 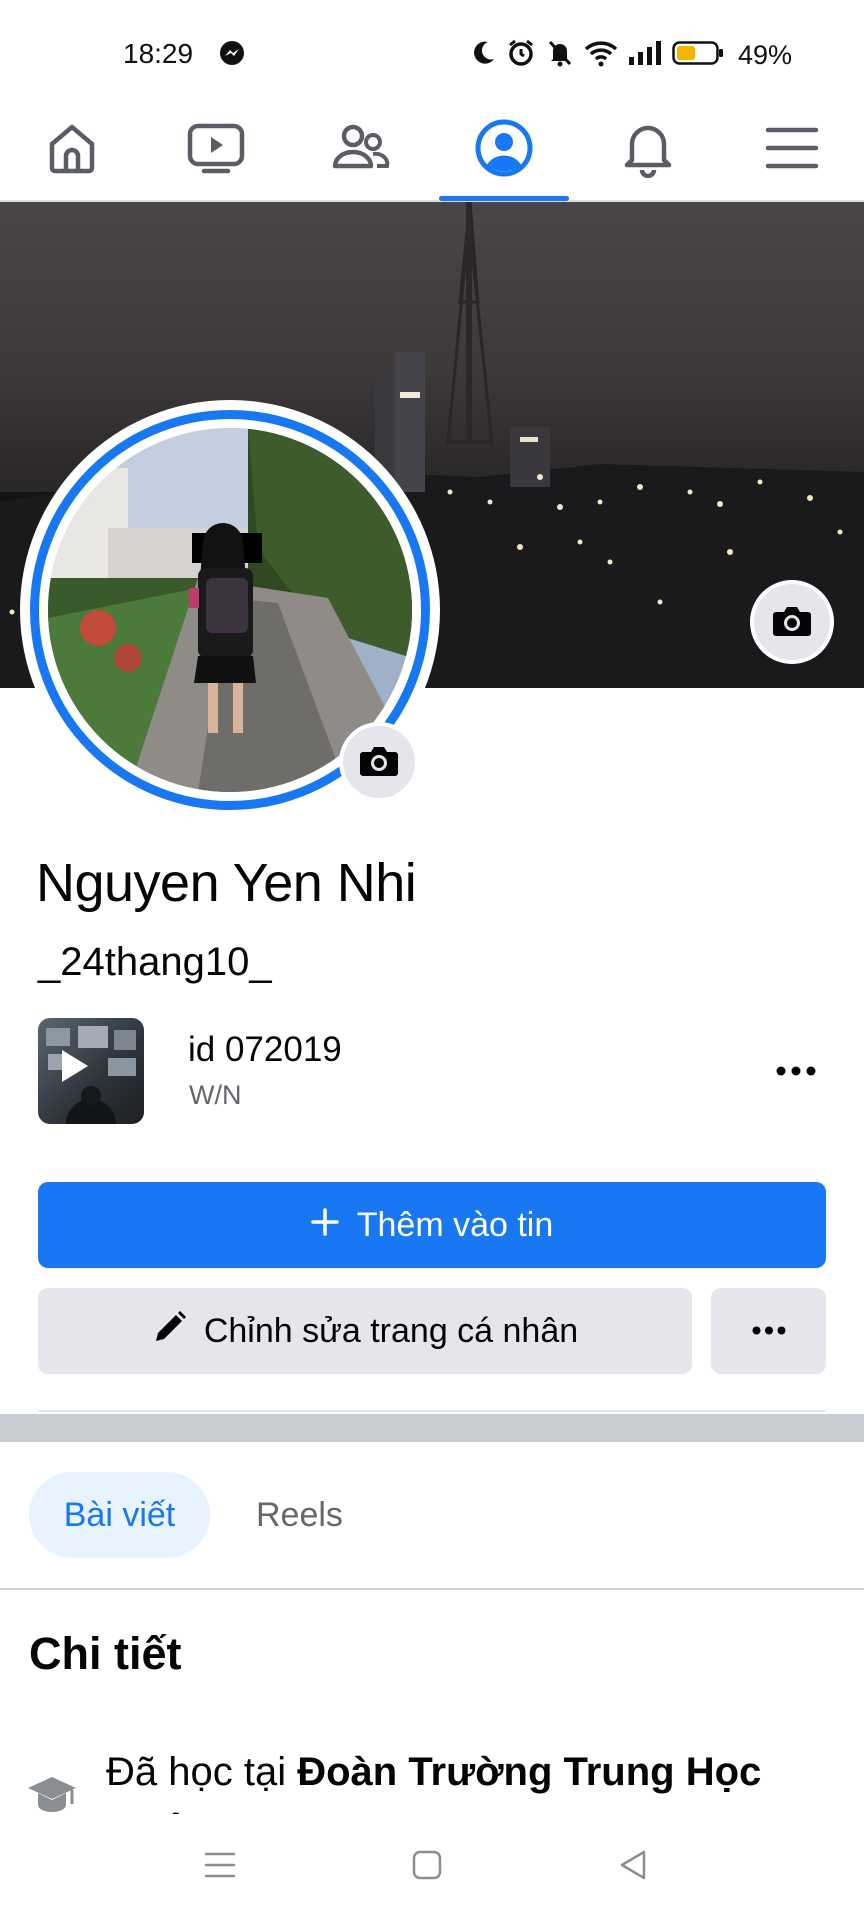 I want to click on recent-apps-button, so click(x=220, y=1867).